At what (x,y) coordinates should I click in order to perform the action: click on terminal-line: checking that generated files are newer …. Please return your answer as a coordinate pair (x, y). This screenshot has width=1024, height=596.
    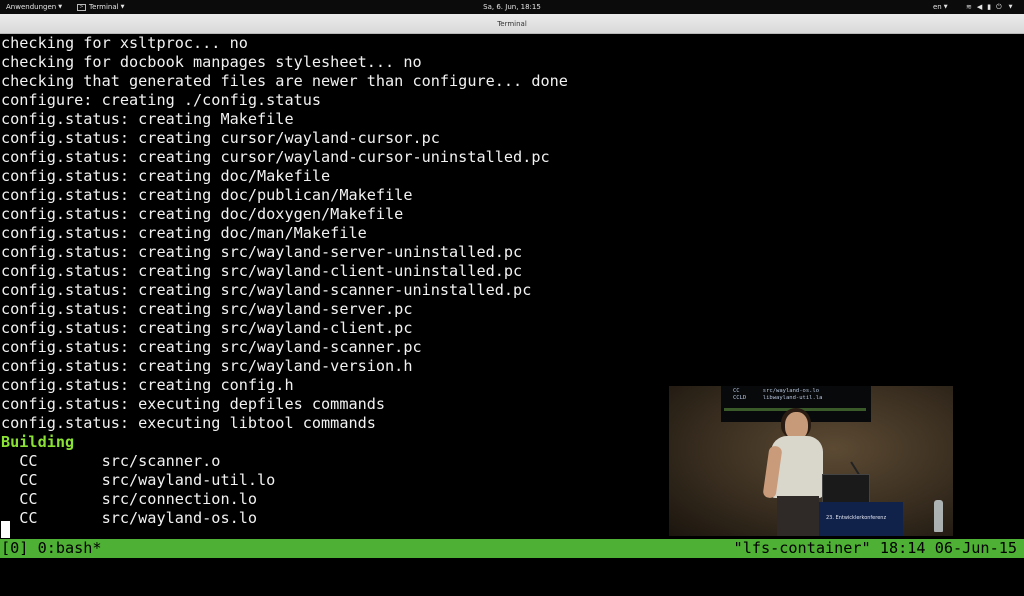
    Looking at the image, I should click on (284, 81).